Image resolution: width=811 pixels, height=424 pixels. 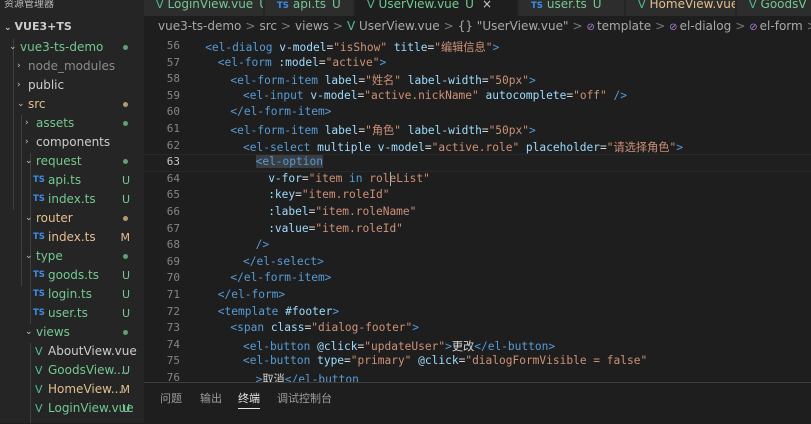 What do you see at coordinates (251, 294) in the screenshot?
I see `code-token: </el-form>` at bounding box center [251, 294].